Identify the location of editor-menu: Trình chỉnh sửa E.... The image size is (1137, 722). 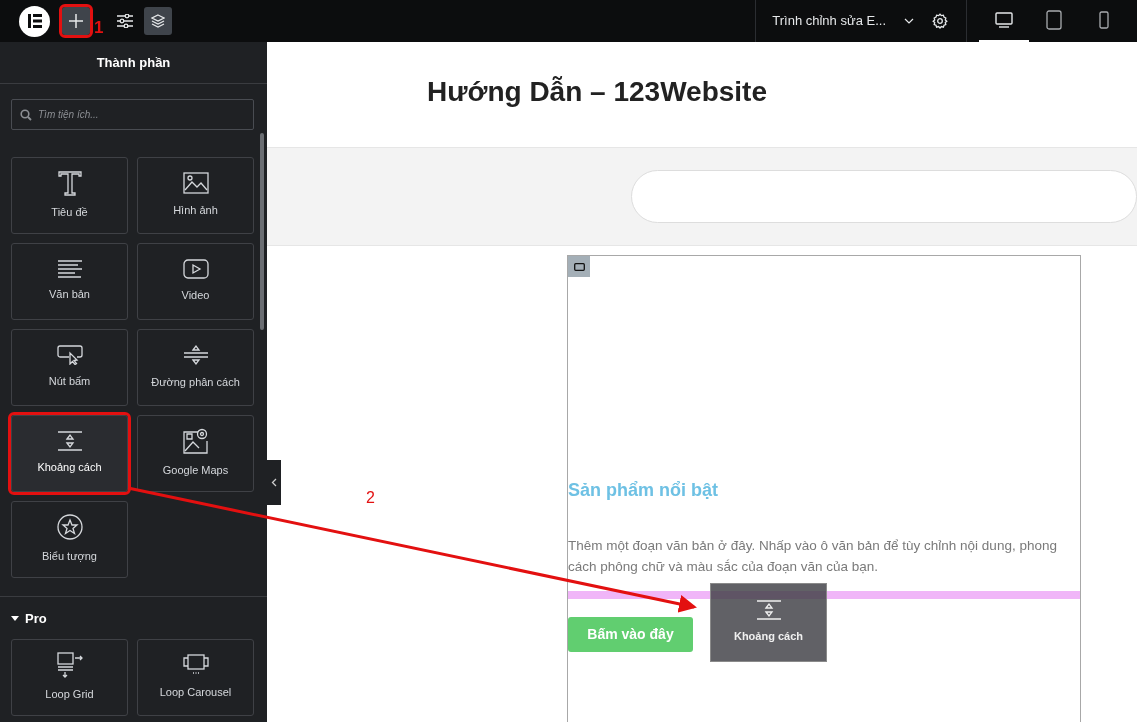
(841, 21).